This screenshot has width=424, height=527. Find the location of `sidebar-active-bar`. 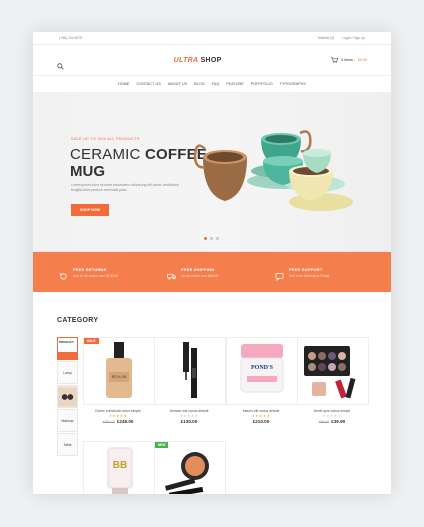

sidebar-active-bar is located at coordinates (67, 355).